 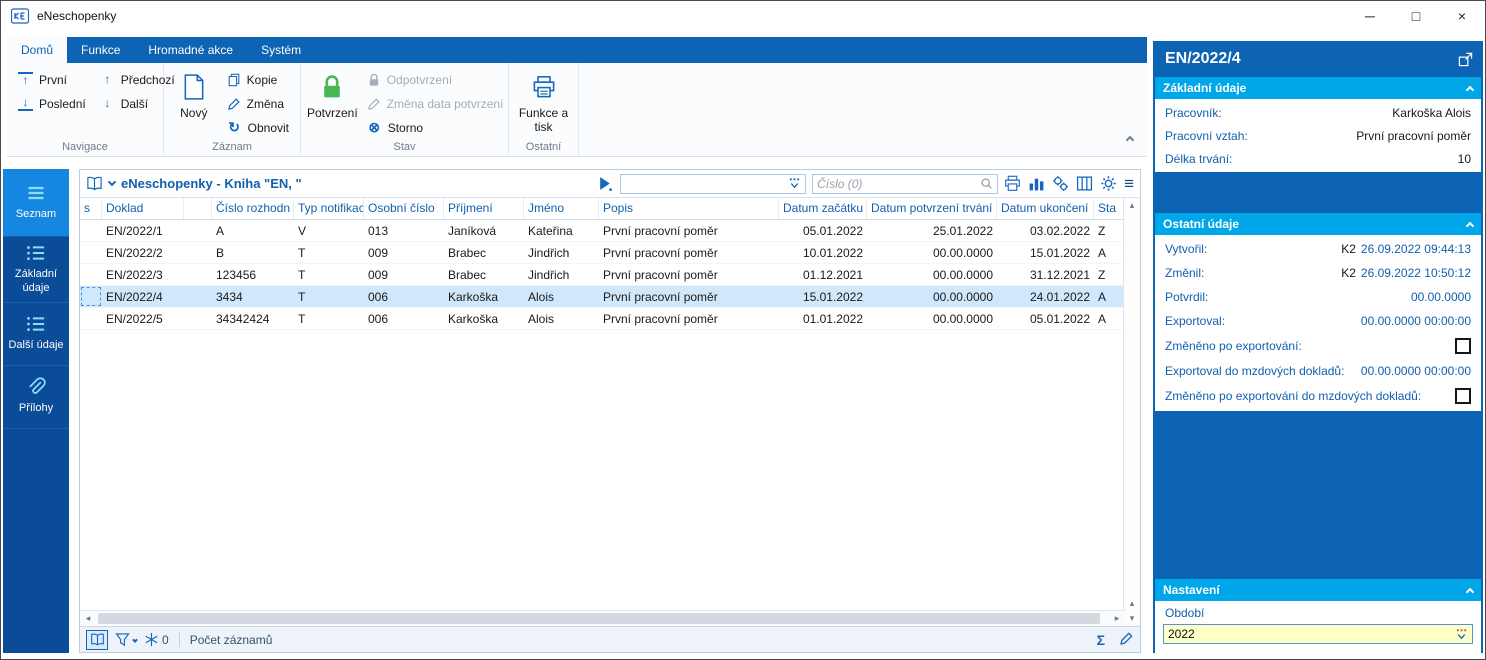 I want to click on last-button: ↓ Poslední, so click(x=52, y=103).